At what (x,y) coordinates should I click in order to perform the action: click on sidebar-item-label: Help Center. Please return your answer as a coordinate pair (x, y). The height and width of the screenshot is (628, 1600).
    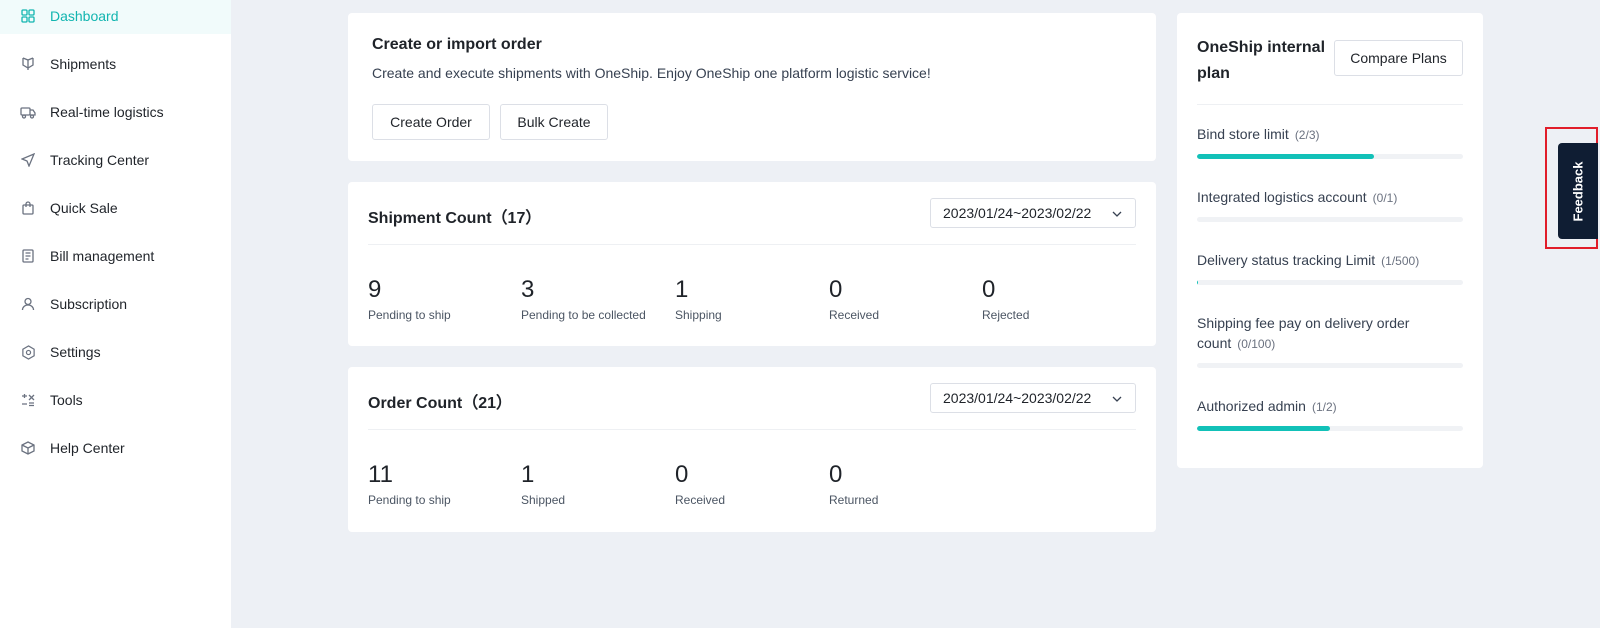
    Looking at the image, I should click on (87, 448).